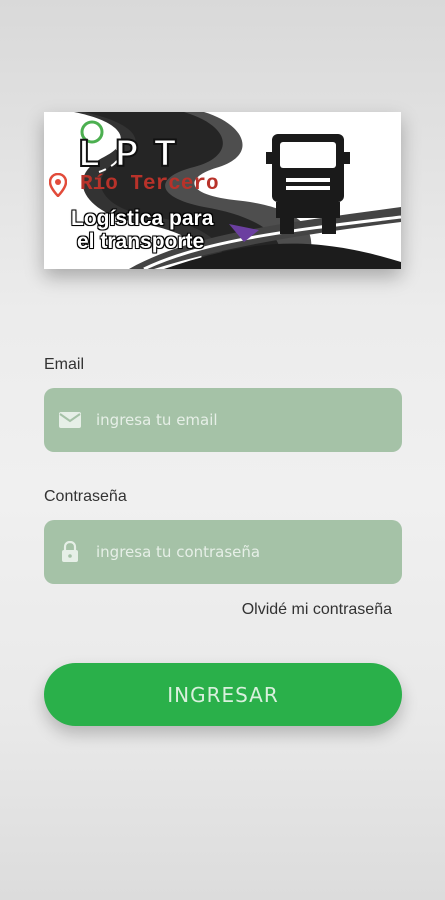 The image size is (445, 900). What do you see at coordinates (249, 552) in the screenshot?
I see `password-input` at bounding box center [249, 552].